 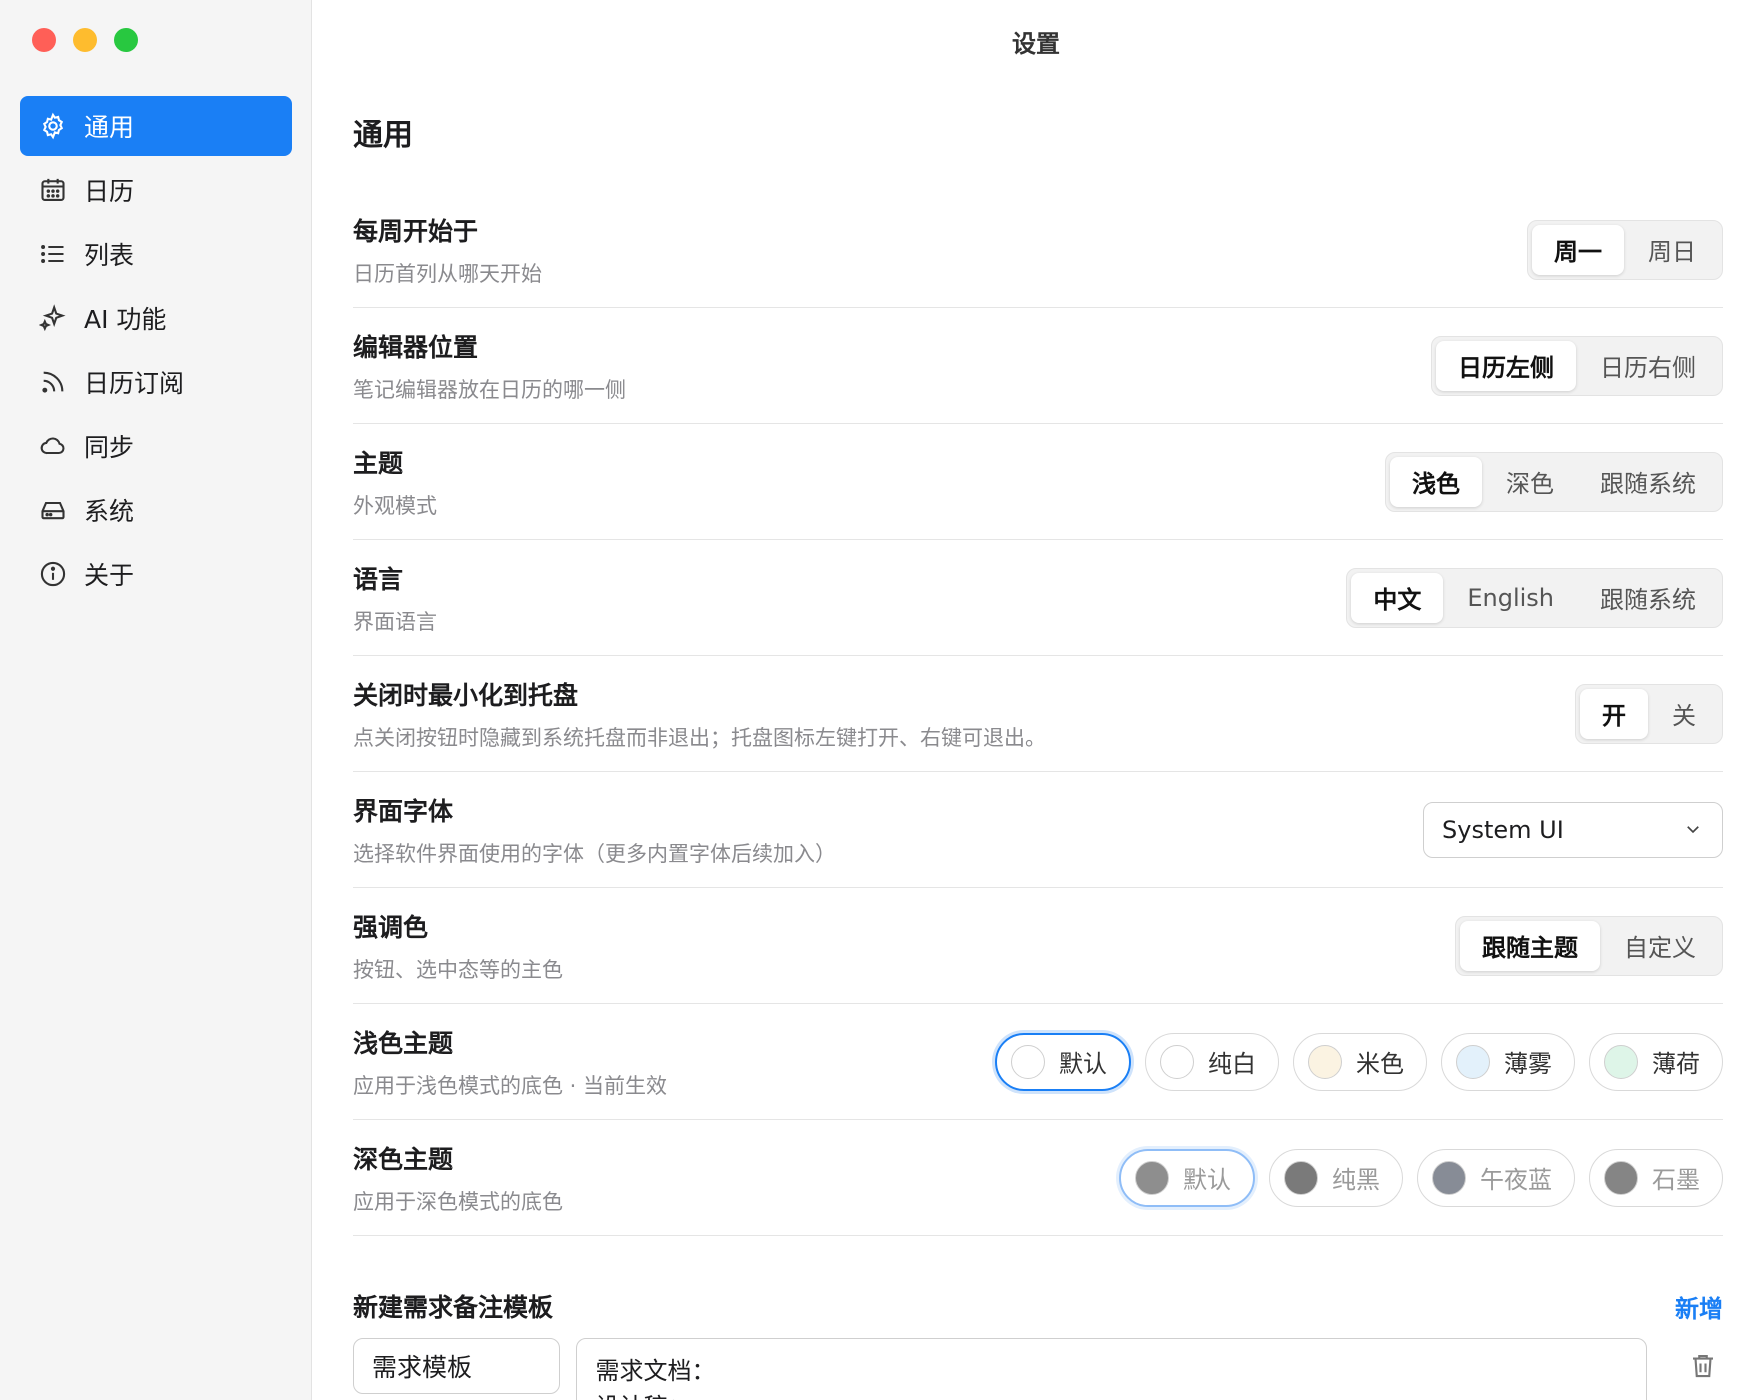 I want to click on sparkle-icon, so click(x=53, y=318).